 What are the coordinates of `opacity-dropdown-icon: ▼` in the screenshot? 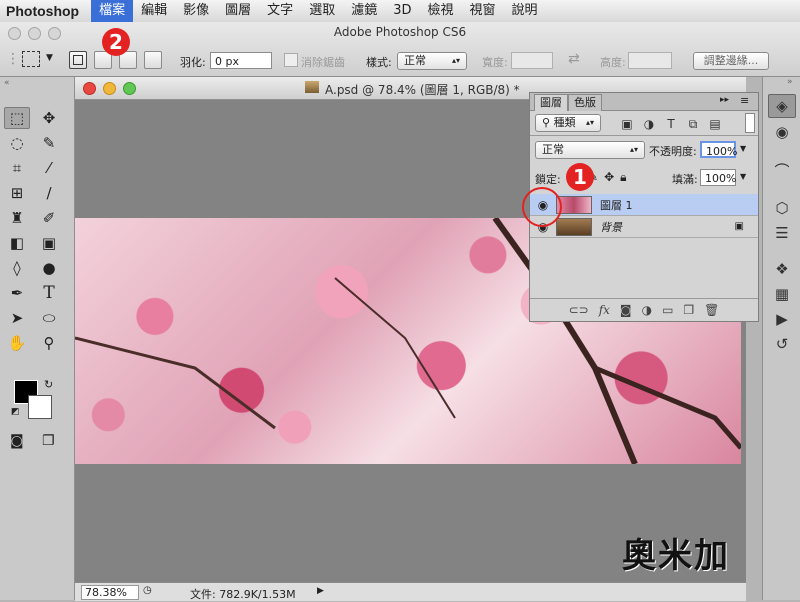 It's located at (743, 148).